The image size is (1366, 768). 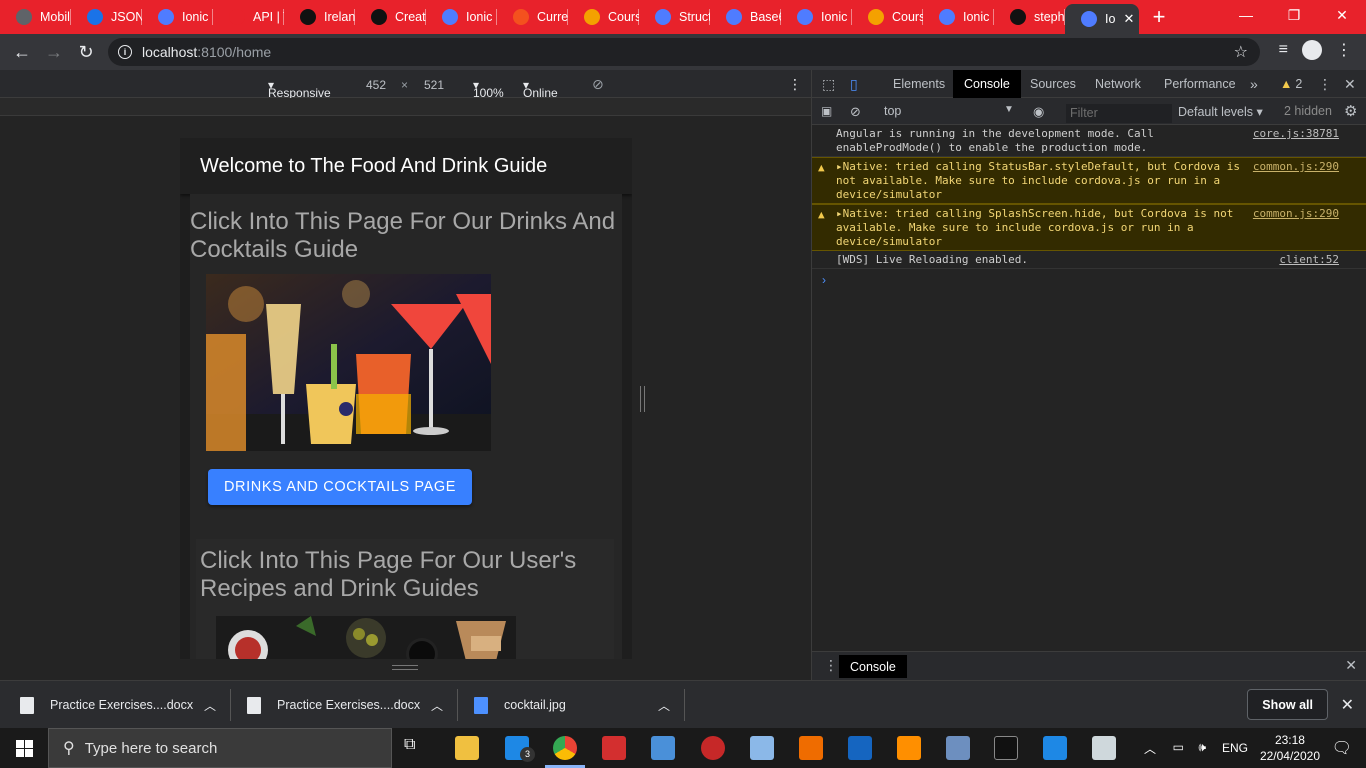 What do you see at coordinates (831, 665) in the screenshot?
I see `drawer-menu-icon: ⋮` at bounding box center [831, 665].